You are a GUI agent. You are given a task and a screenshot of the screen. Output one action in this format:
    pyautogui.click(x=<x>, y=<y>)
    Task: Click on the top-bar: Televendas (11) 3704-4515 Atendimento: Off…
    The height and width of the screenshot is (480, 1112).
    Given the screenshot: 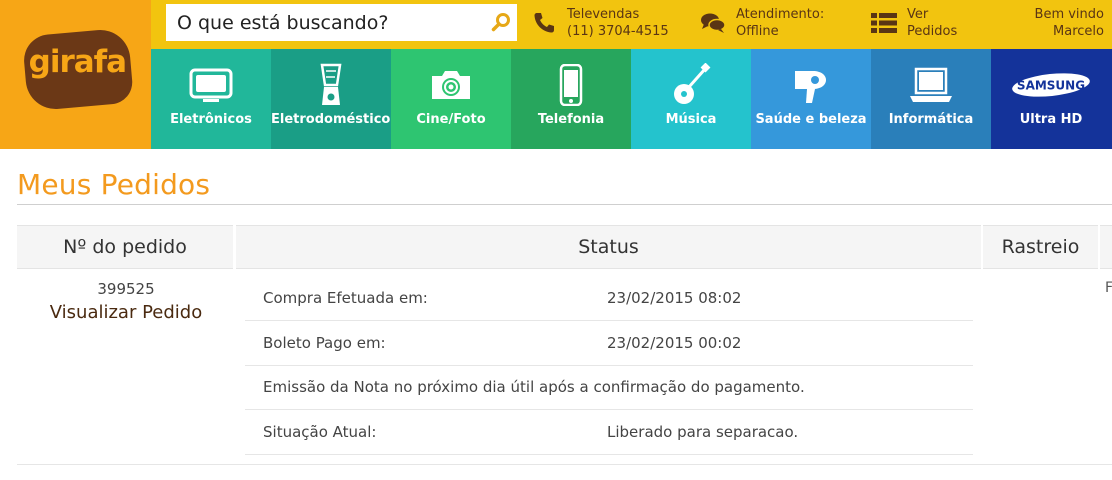 What is the action you would take?
    pyautogui.click(x=631, y=24)
    